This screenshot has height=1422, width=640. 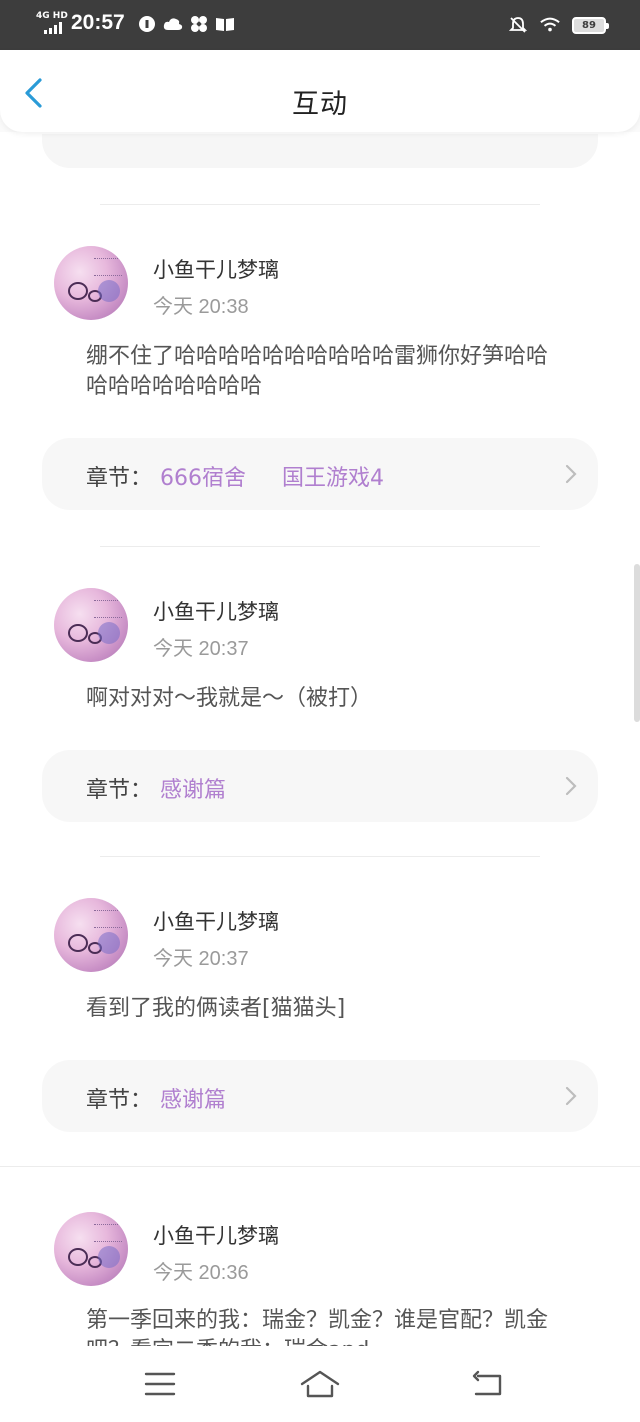 I want to click on scrollbar, so click(x=637, y=643).